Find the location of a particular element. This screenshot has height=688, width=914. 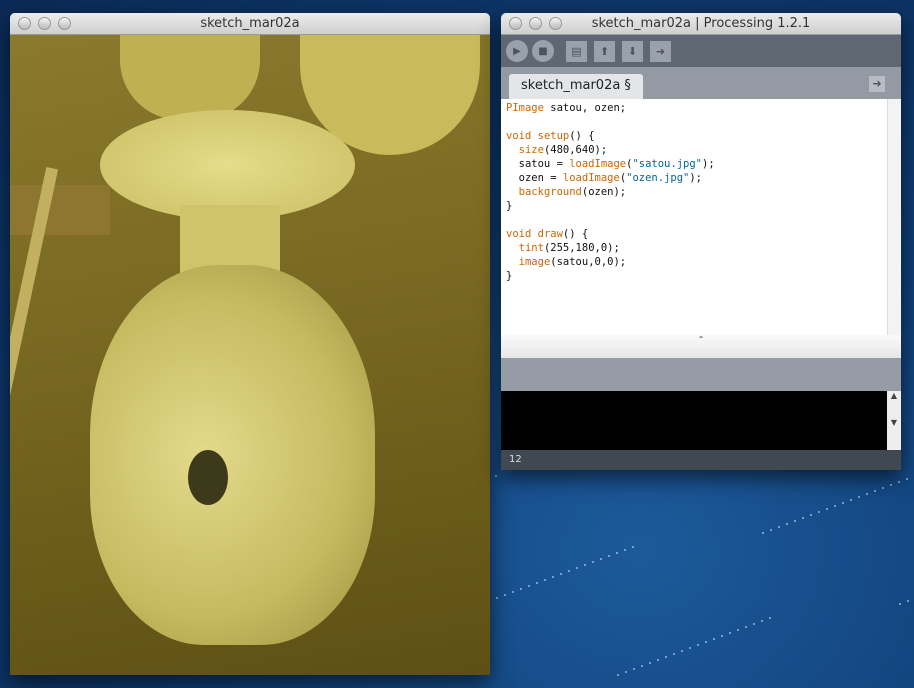

arrow-down-icon: ⬇ is located at coordinates (632, 51).